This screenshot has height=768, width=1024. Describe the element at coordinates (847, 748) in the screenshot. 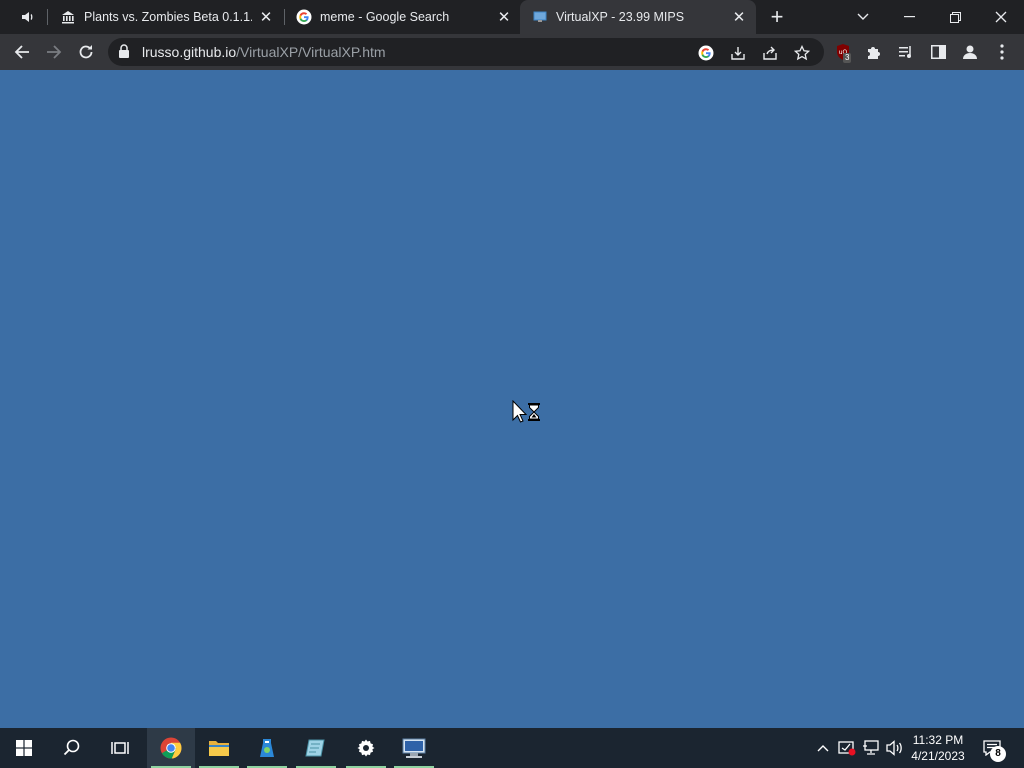

I see `security-alert-icon` at that location.